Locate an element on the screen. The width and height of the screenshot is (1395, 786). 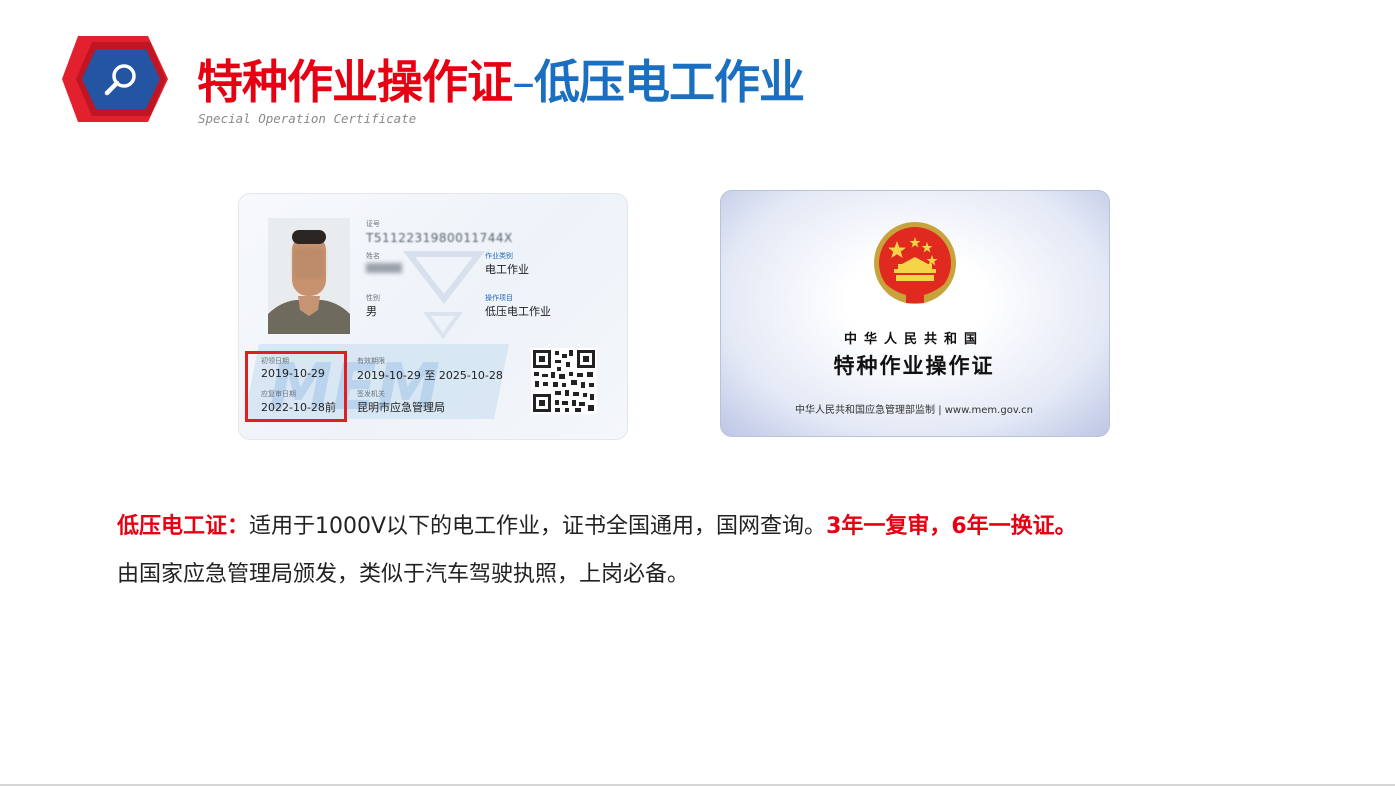
description-line-2: 由国家应急管理局颁发，类似于汽车驾驶执照，上岗必备。 is located at coordinates (403, 574).